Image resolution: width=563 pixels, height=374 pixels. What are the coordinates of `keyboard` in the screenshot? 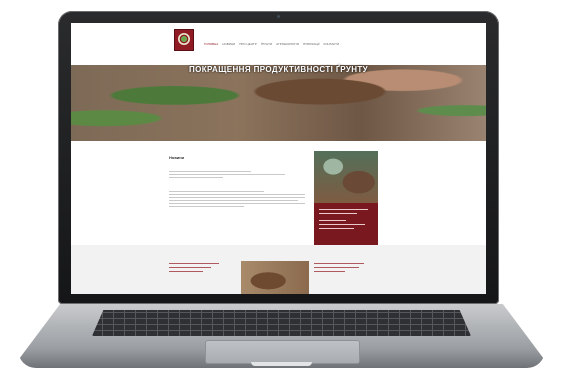 It's located at (281, 323).